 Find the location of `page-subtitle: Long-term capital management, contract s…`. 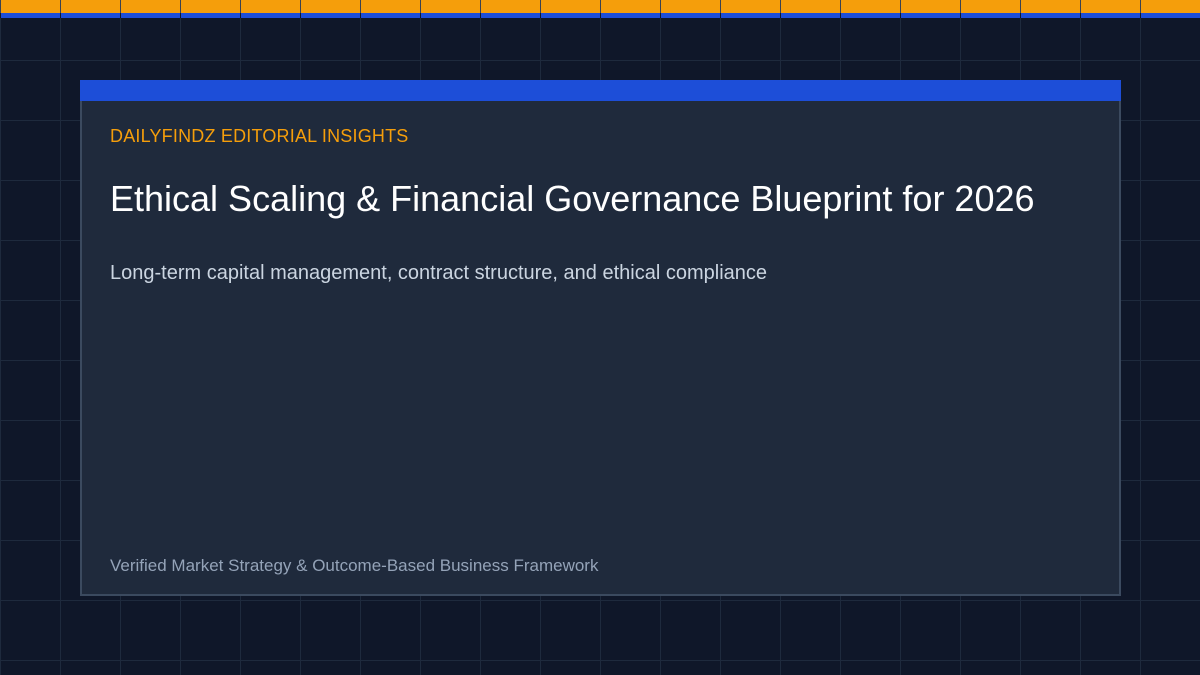

page-subtitle: Long-term capital management, contract s… is located at coordinates (439, 273).